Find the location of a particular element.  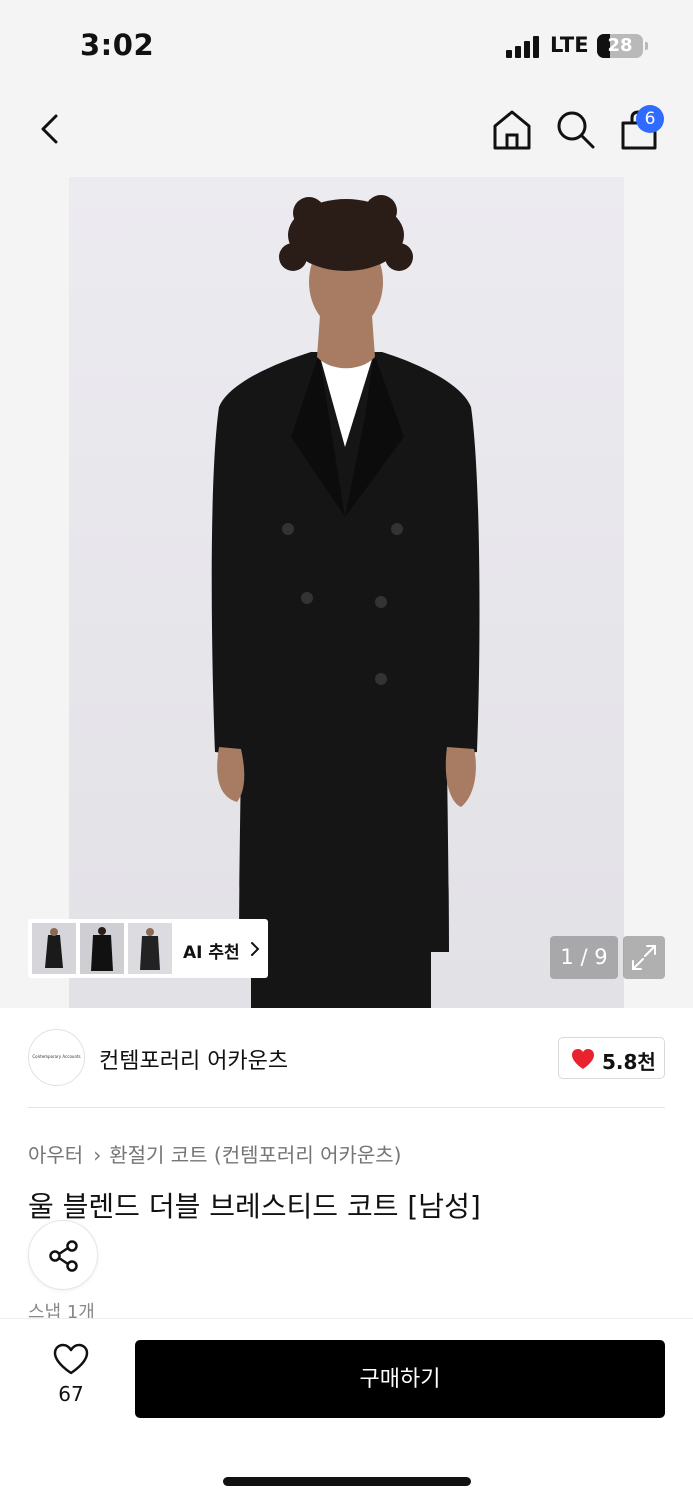

battery-cap is located at coordinates (646, 46).